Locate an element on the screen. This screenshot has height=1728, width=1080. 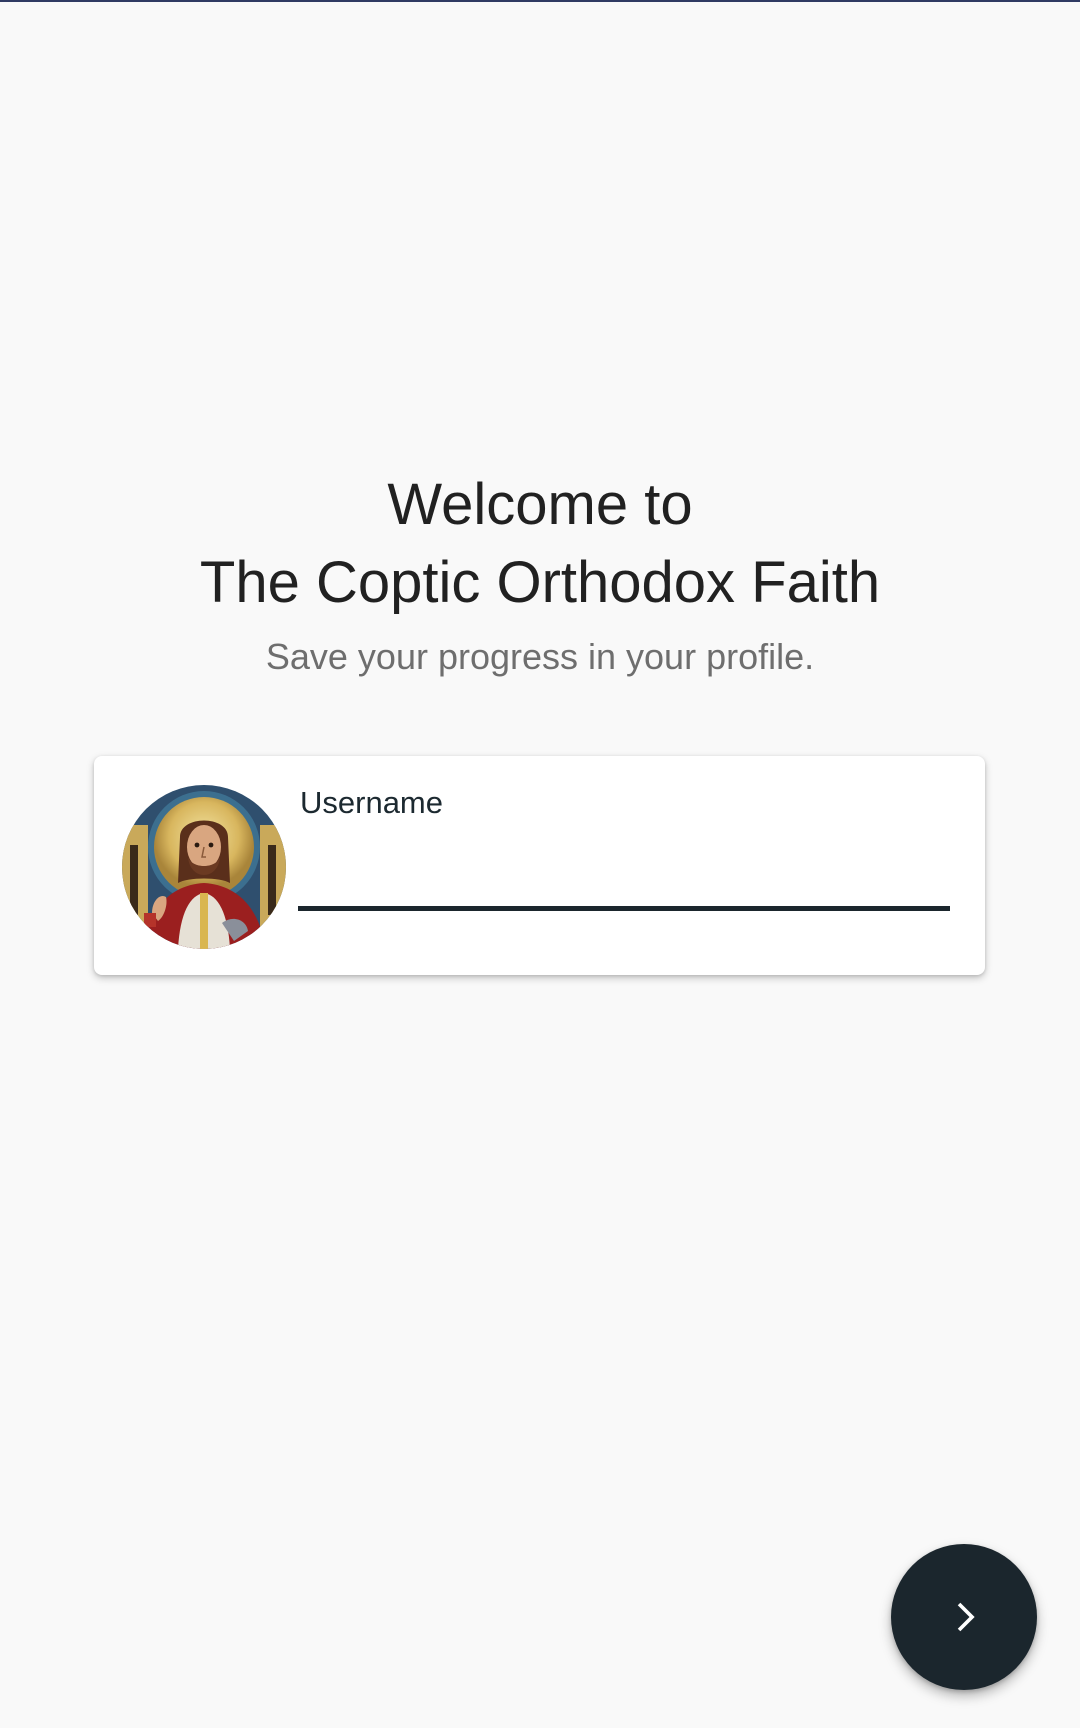
username-label: Username is located at coordinates (371, 802).